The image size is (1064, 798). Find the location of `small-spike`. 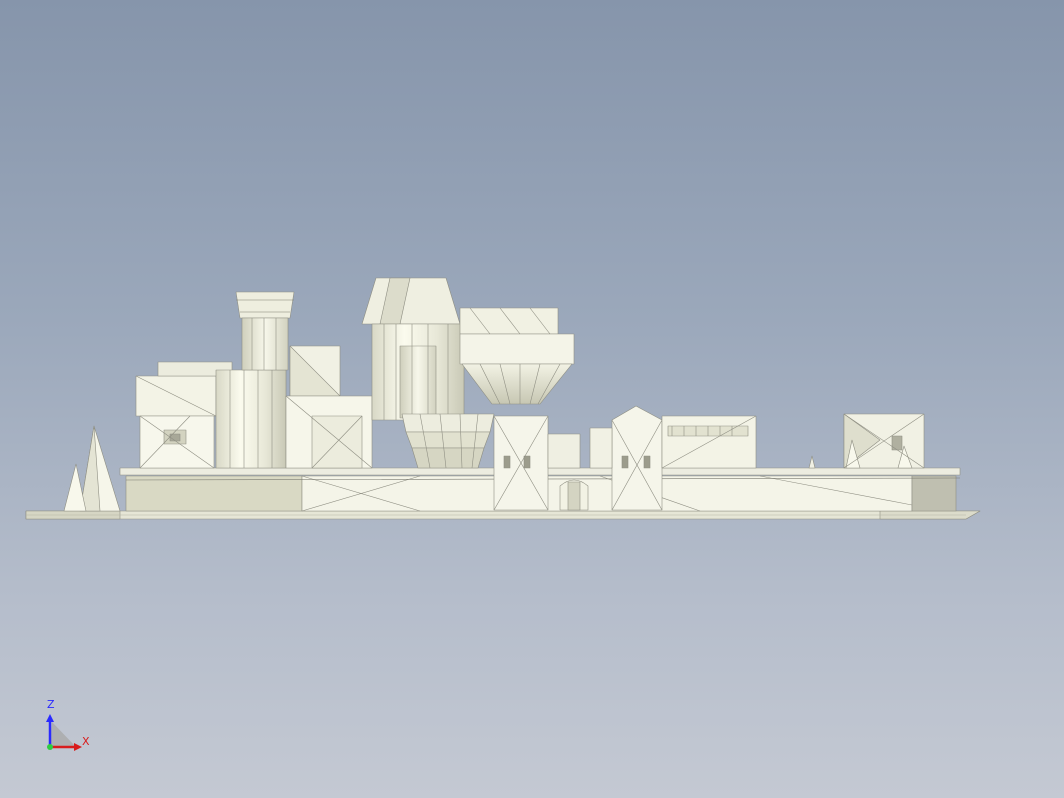

small-spike is located at coordinates (812, 462).